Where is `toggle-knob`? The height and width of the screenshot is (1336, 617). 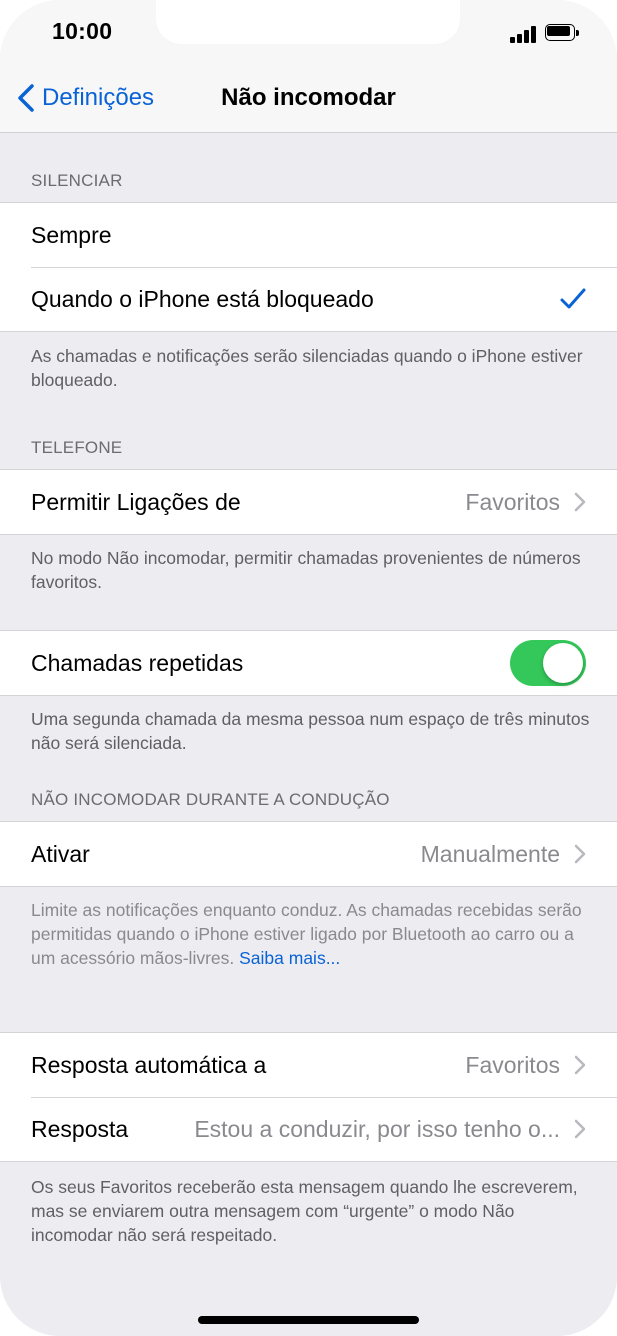
toggle-knob is located at coordinates (563, 663).